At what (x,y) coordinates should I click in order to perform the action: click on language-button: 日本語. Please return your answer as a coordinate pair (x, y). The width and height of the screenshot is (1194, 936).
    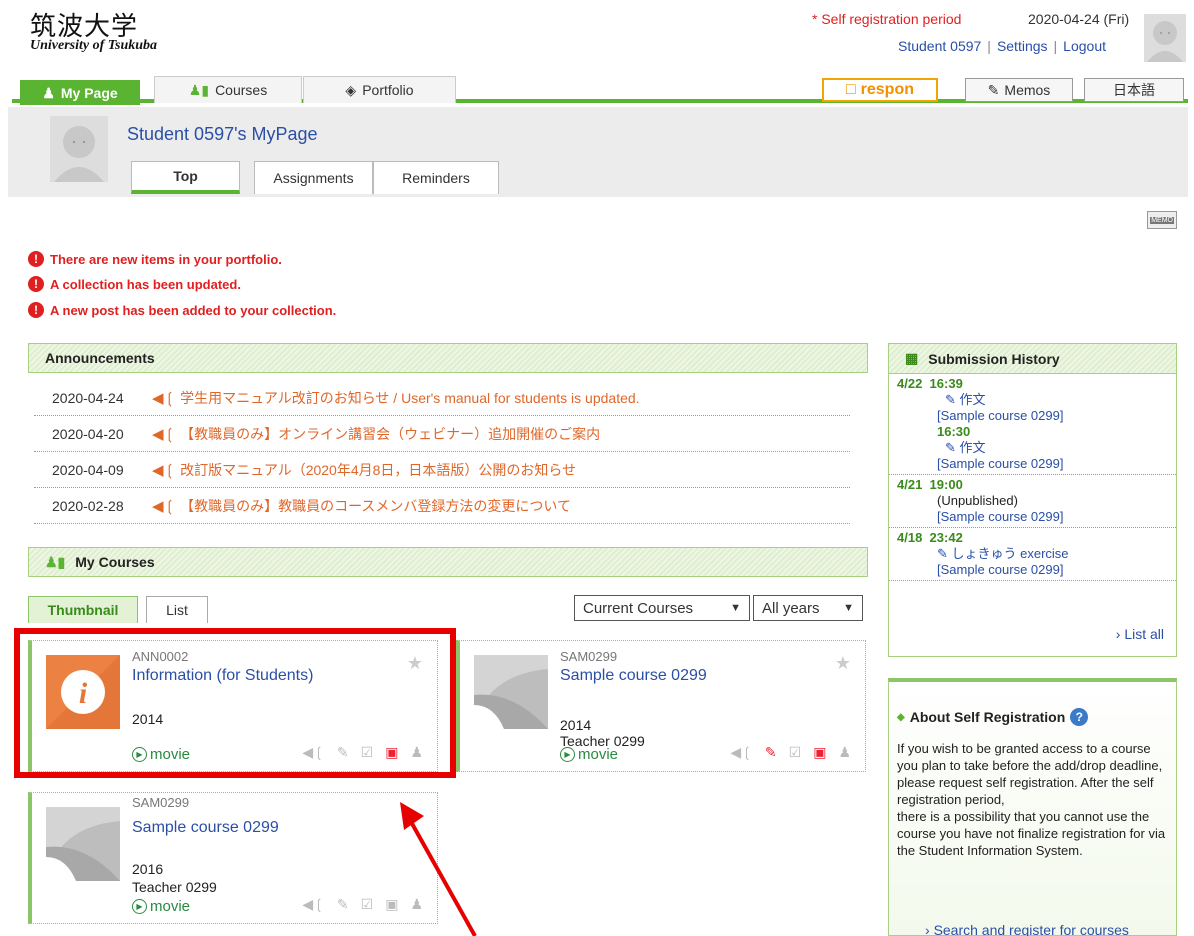
    Looking at the image, I should click on (1134, 90).